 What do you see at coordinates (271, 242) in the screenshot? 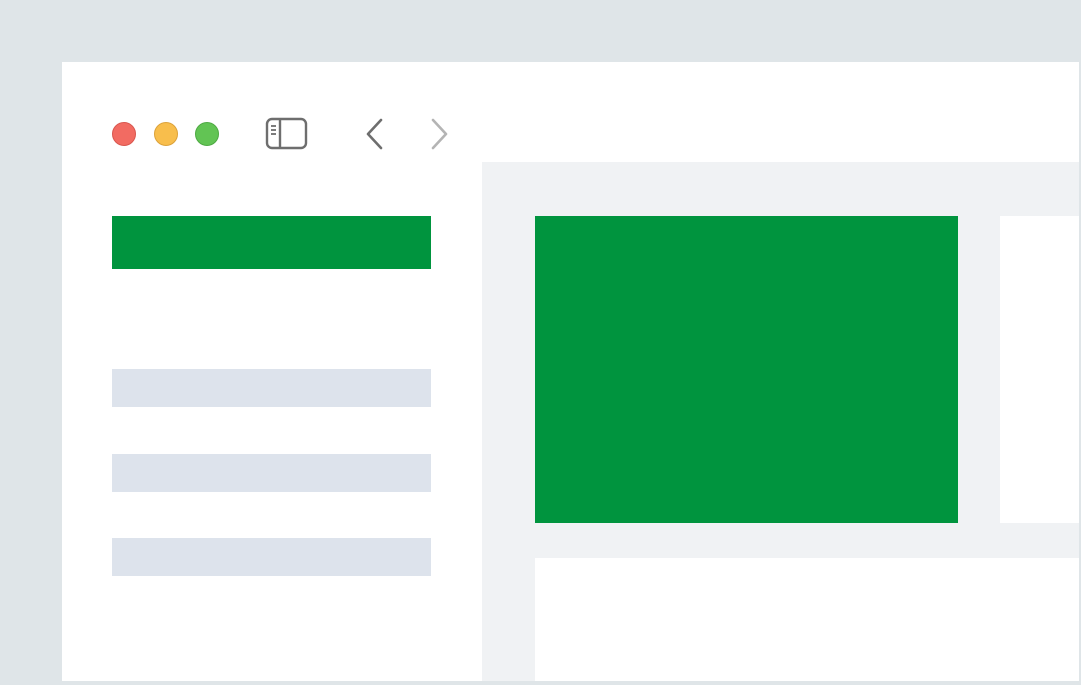
I see `sidebar-item-active` at bounding box center [271, 242].